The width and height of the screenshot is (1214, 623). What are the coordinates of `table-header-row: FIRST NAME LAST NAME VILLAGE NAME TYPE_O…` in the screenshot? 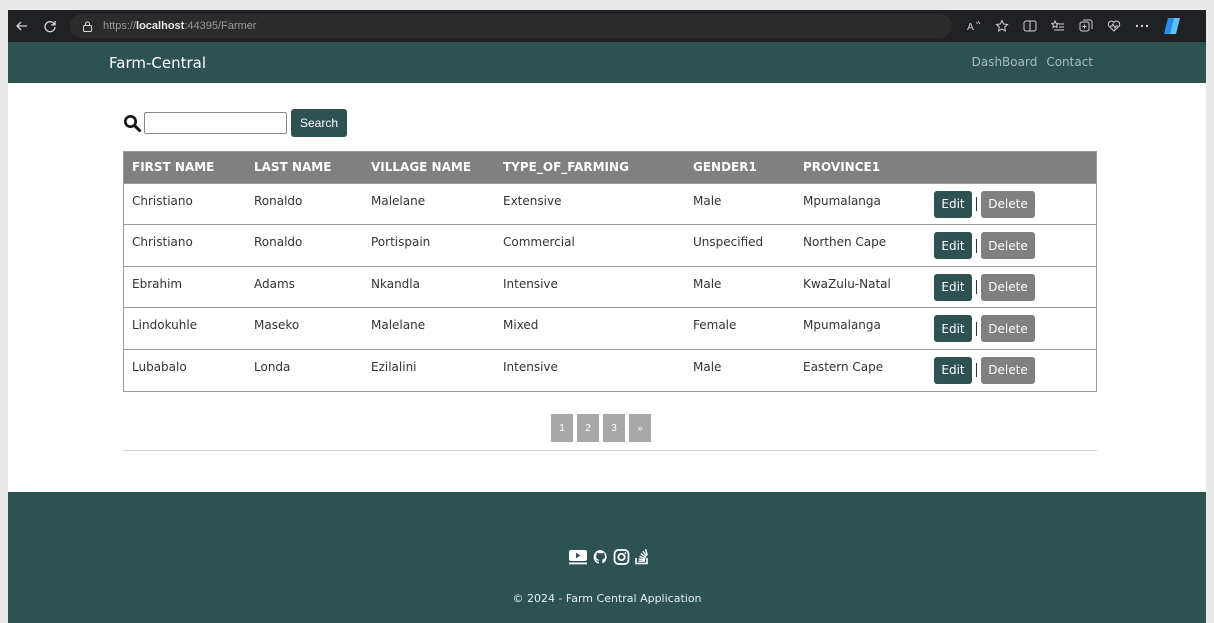 It's located at (610, 167).